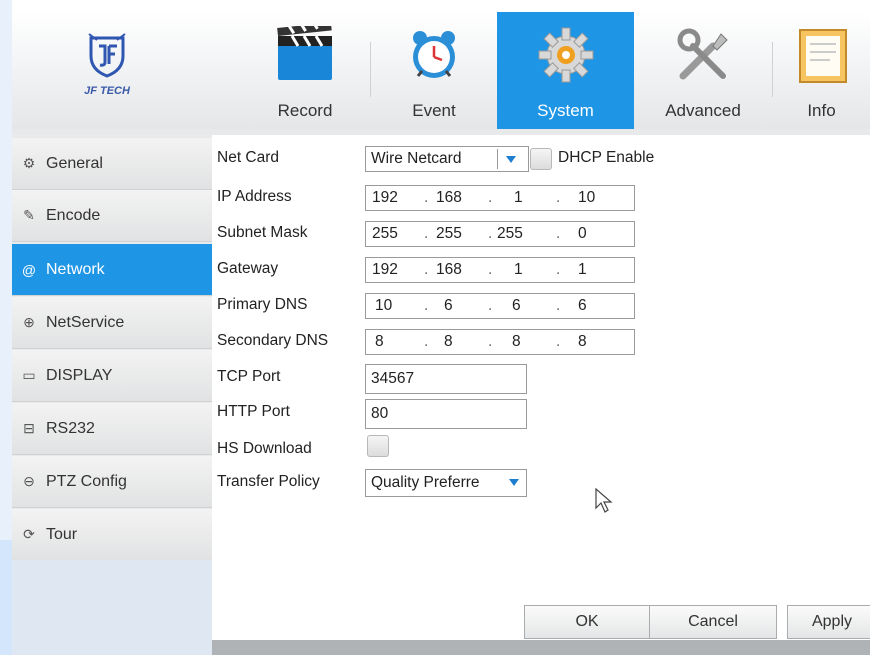  I want to click on gateway-field: 192 . 168 . 1 . 1, so click(500, 270).